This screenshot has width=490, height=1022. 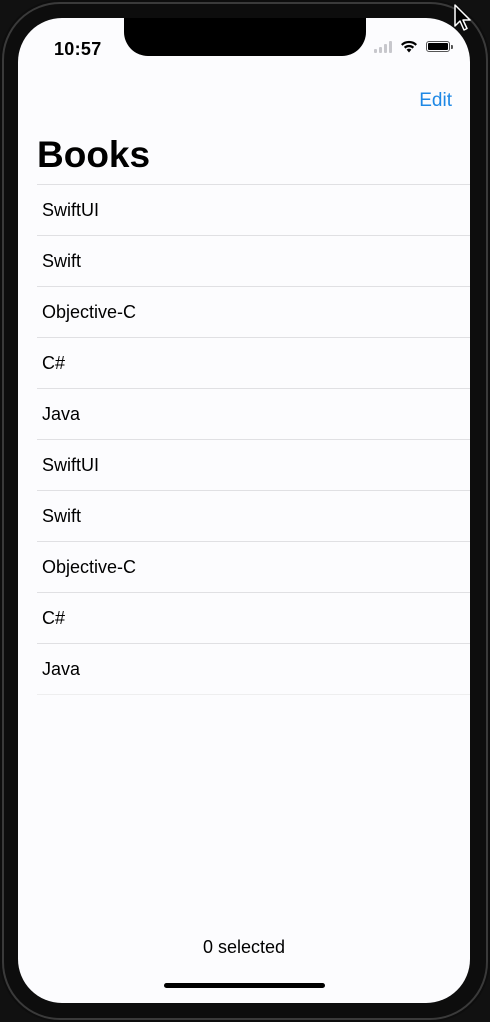 I want to click on edit-button: Edit, so click(x=435, y=101).